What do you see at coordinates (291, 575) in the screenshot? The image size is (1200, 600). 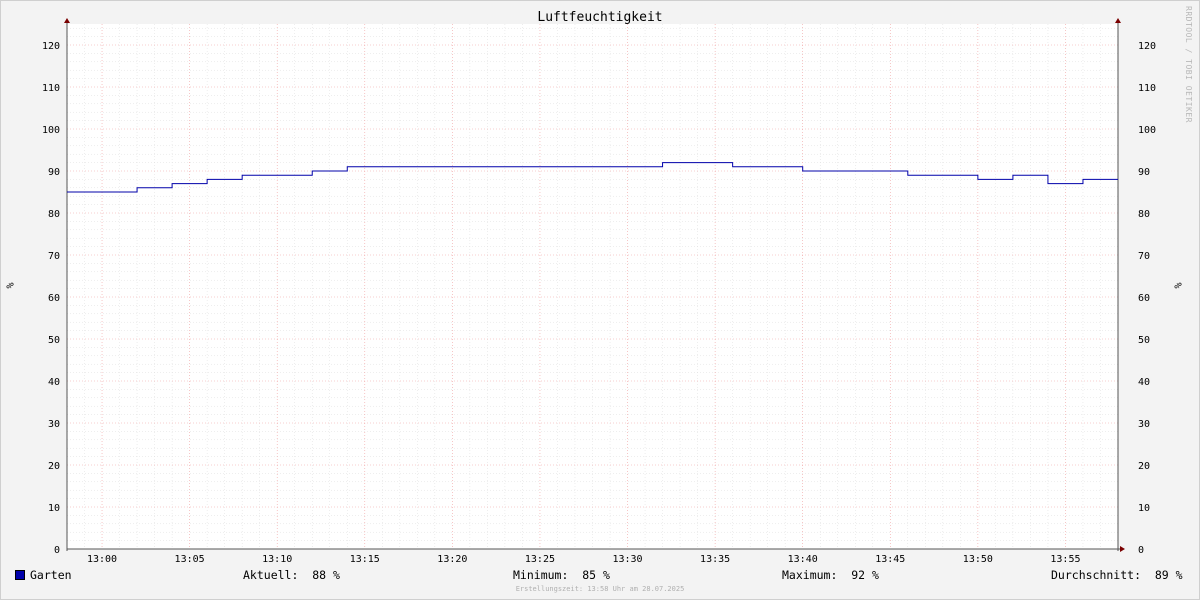 I see `legend-current: Aktuell: 88 %` at bounding box center [291, 575].